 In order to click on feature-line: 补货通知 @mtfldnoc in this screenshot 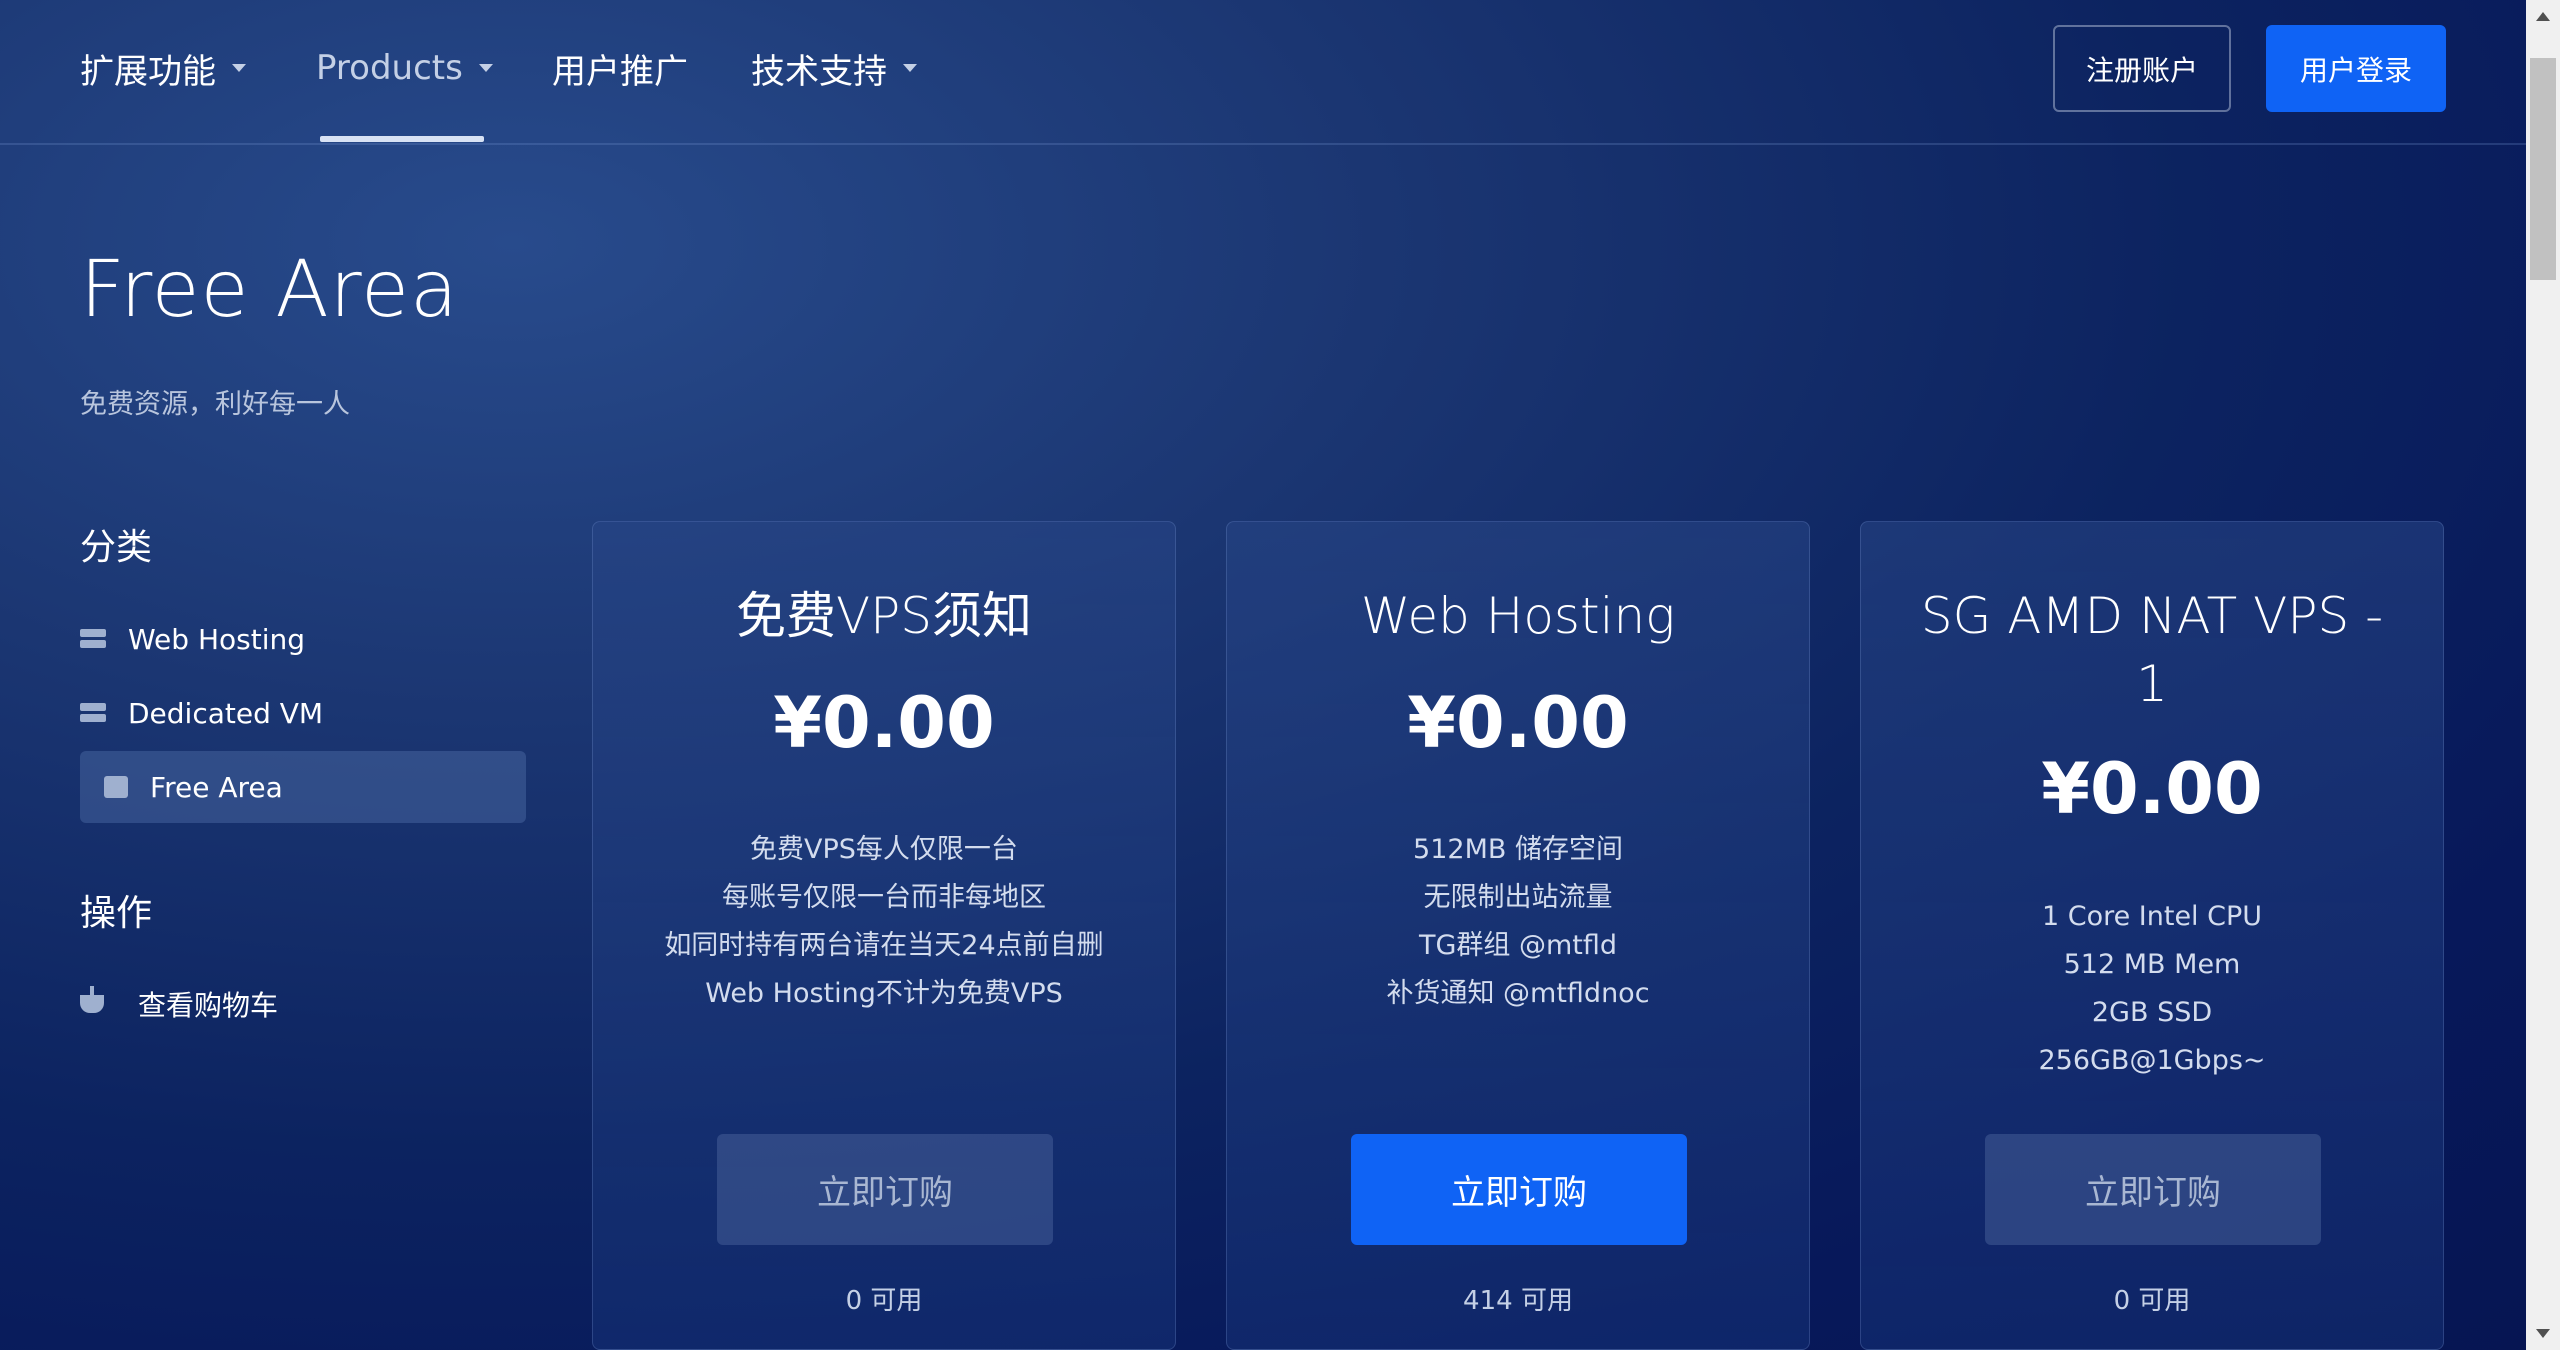, I will do `click(1518, 993)`.